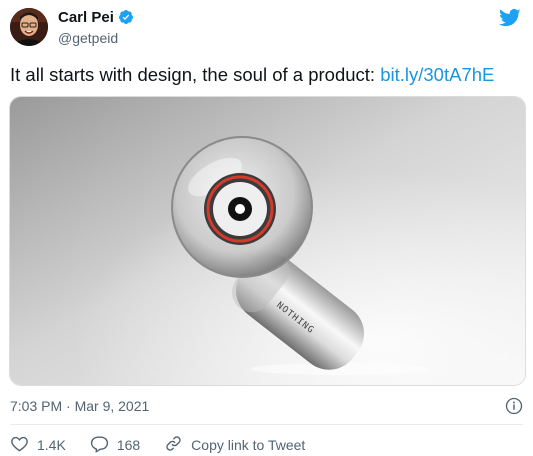 This screenshot has height=456, width=533. I want to click on handle: @getpeid, so click(96, 38).